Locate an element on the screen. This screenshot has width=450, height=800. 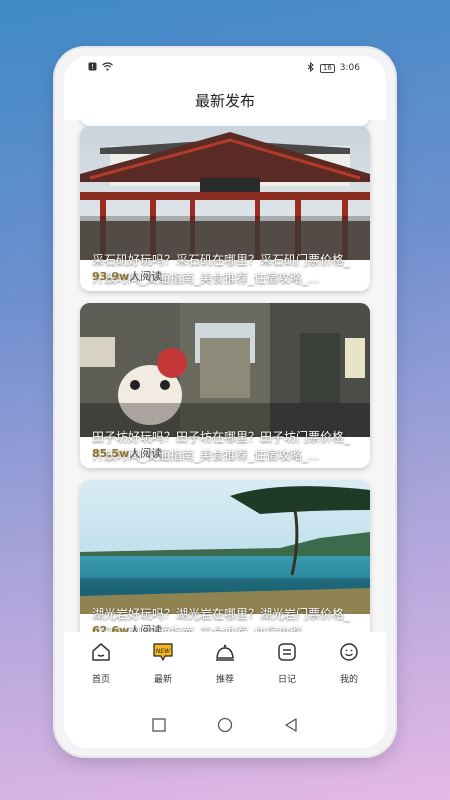
battery-level: 16 is located at coordinates (327, 68).